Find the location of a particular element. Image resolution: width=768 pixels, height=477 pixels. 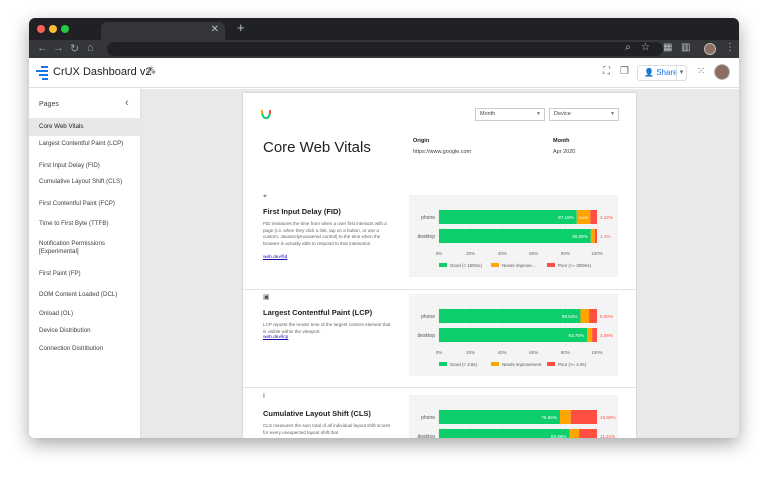

sidebar-item: First Contentful Paint (FCP) is located at coordinates (85, 204).